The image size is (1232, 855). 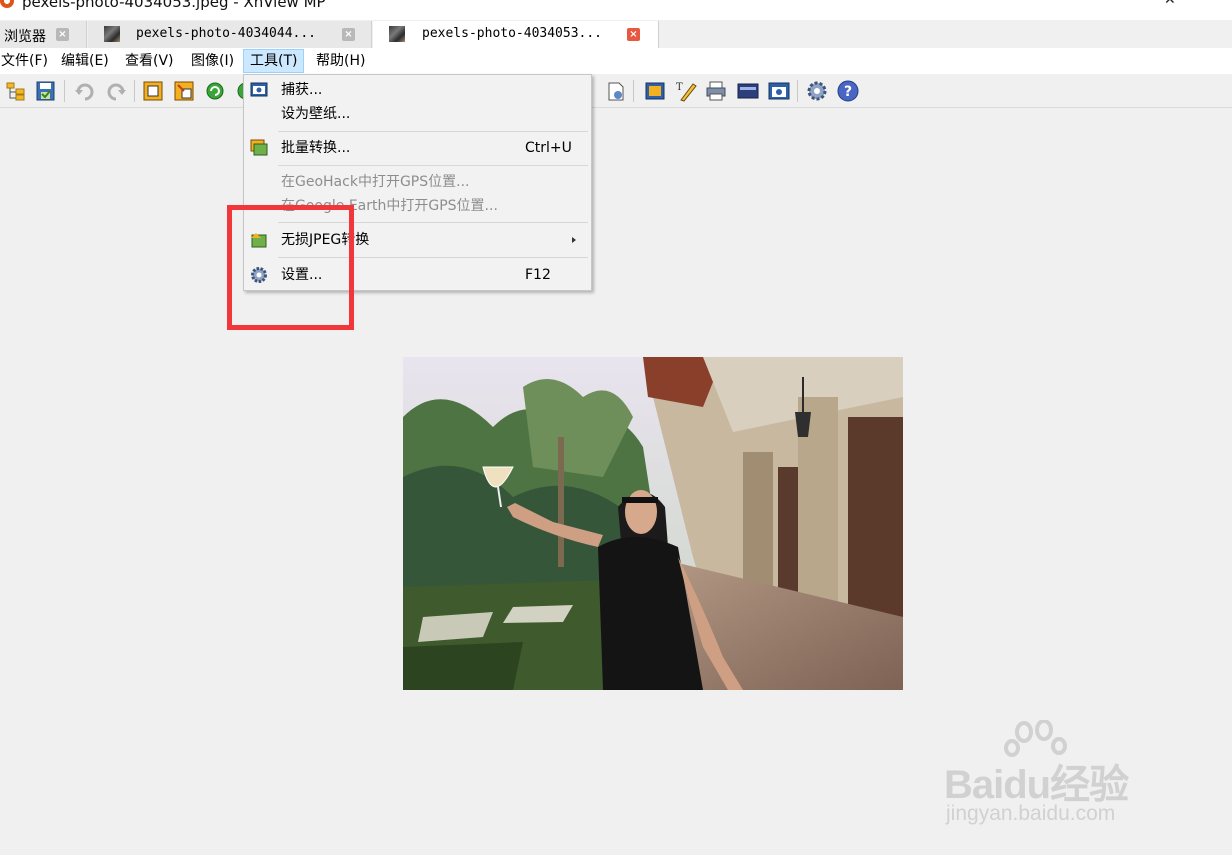 I want to click on menu-item-shortcut: F12, so click(x=538, y=275).